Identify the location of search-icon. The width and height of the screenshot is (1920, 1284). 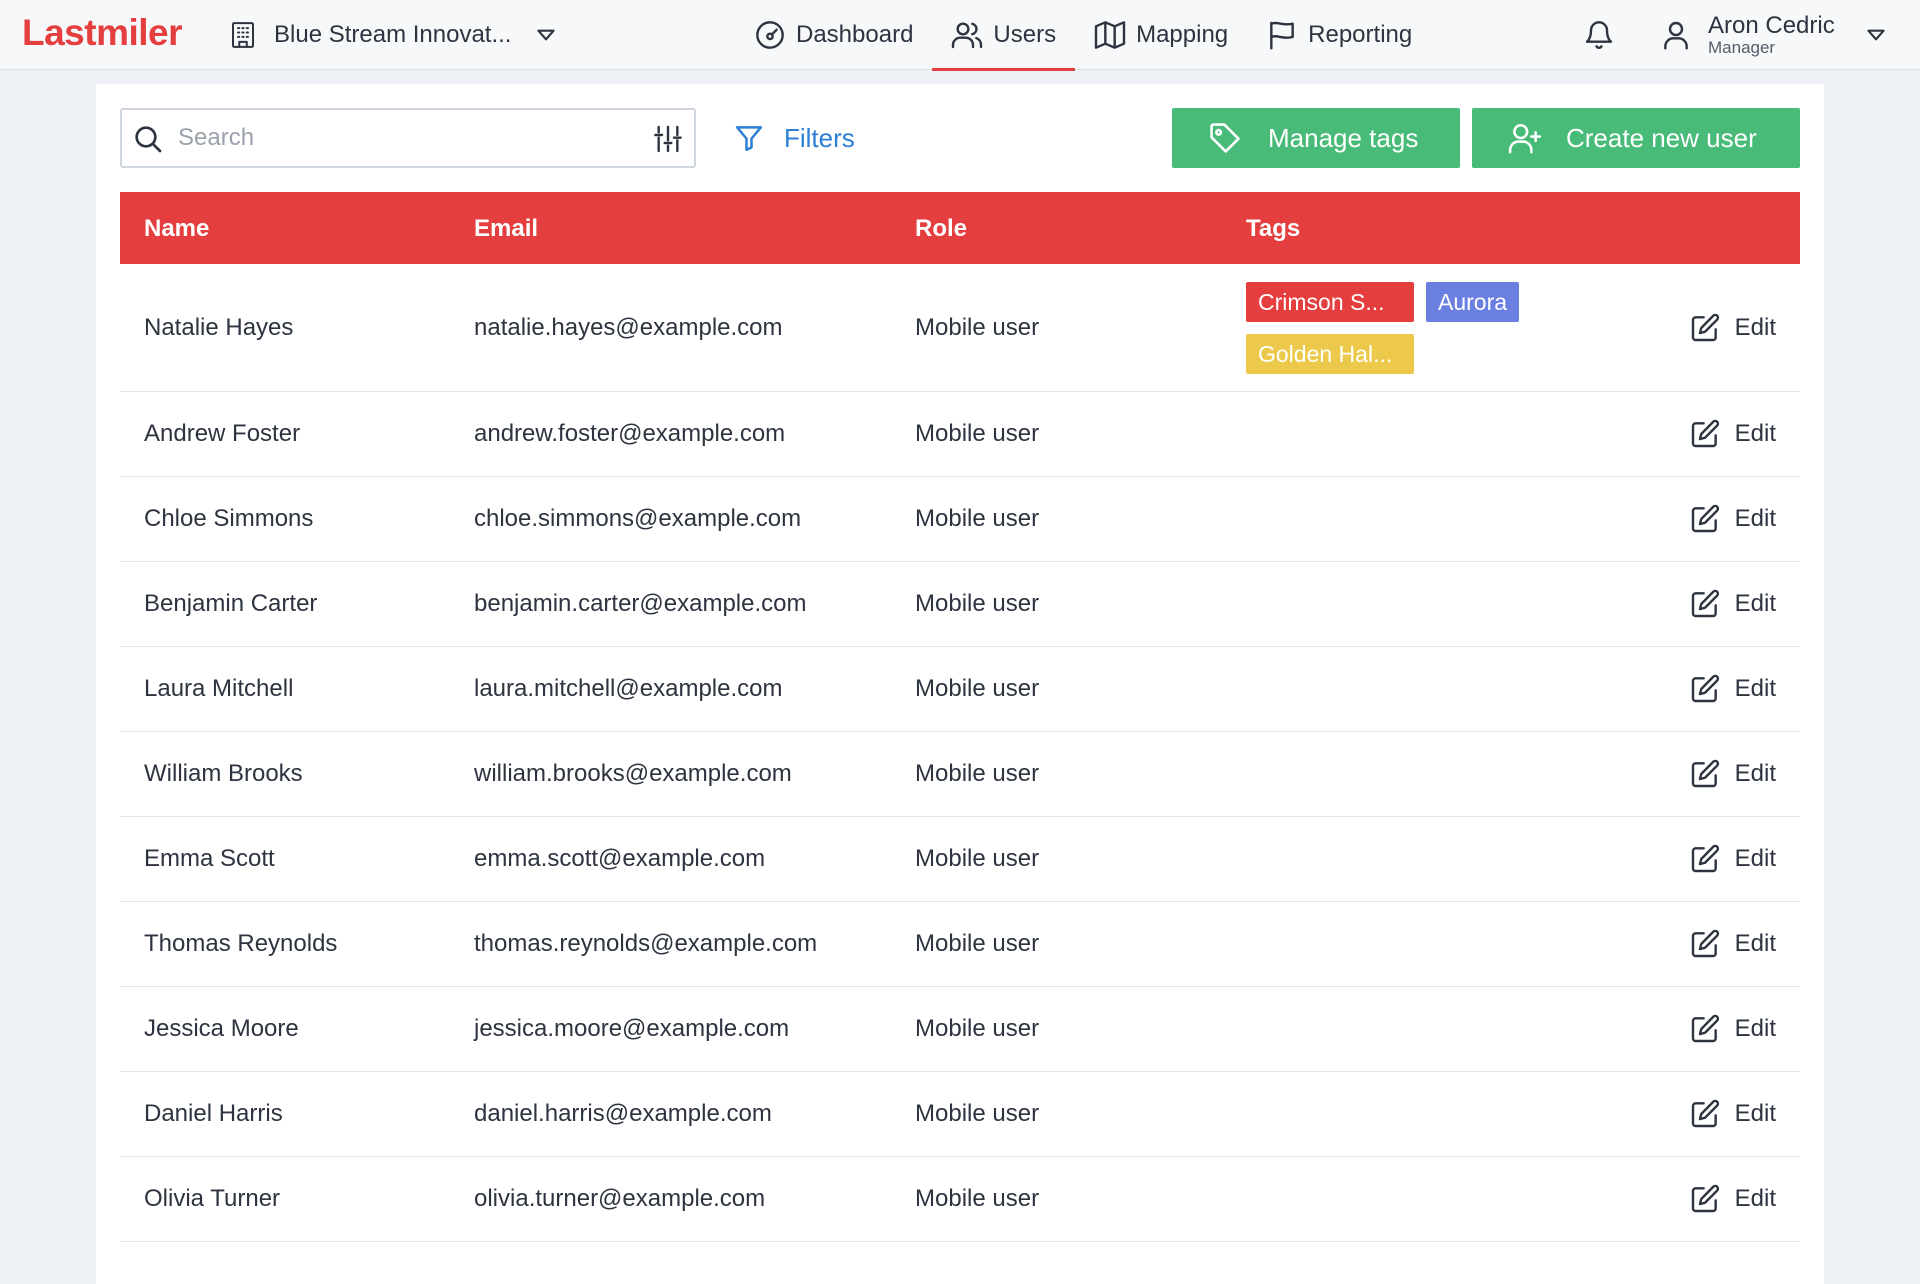
(148, 139).